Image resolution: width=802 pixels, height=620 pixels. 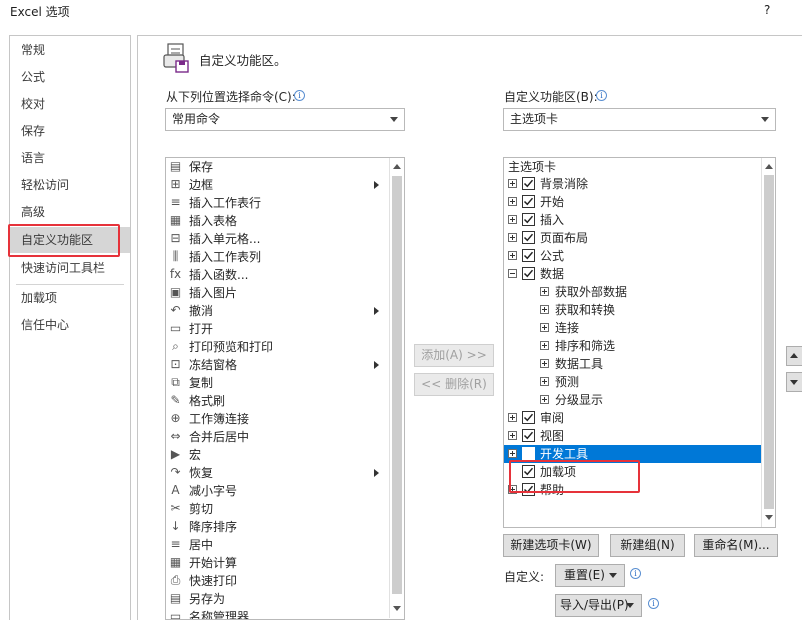 What do you see at coordinates (278, 419) in the screenshot?
I see `command-item: ⊕ 工作簿连接` at bounding box center [278, 419].